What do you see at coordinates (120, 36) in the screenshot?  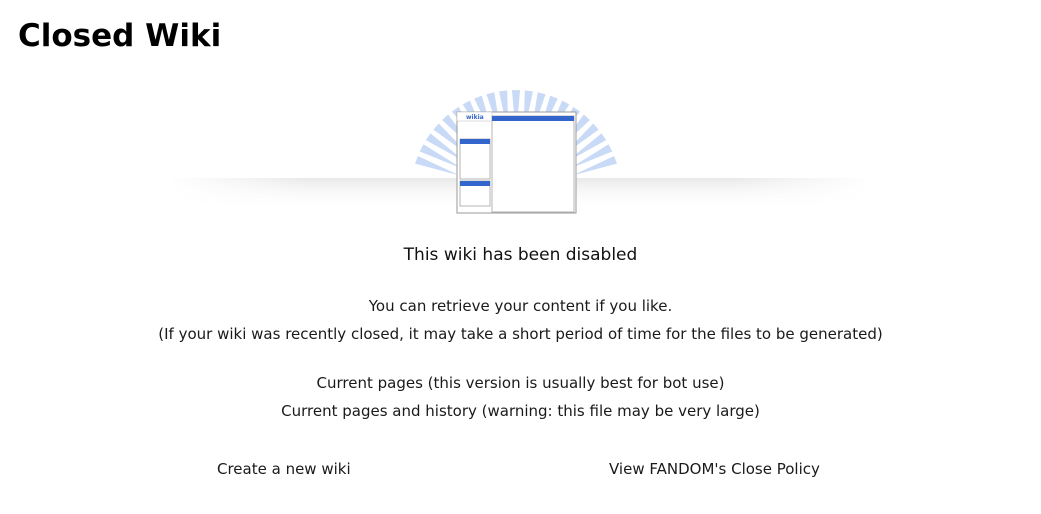 I see `page-title: Closed Wiki` at bounding box center [120, 36].